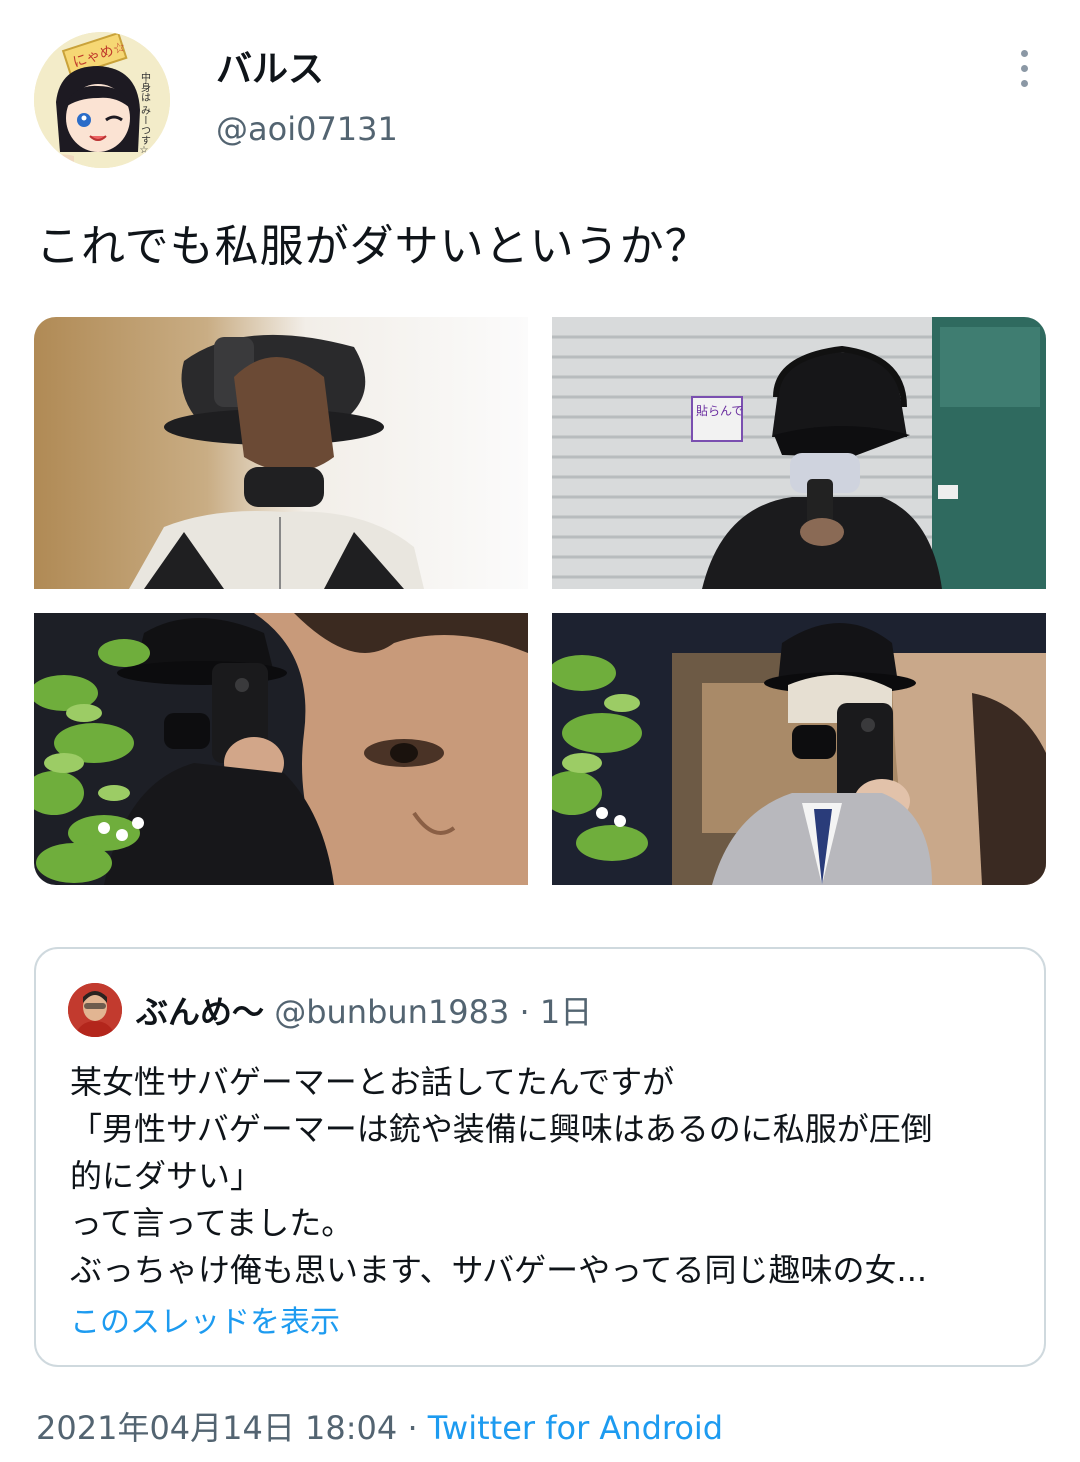 The height and width of the screenshot is (1462, 1080). Describe the element at coordinates (307, 129) in the screenshot. I see `user-handle: @aoi07131` at that location.